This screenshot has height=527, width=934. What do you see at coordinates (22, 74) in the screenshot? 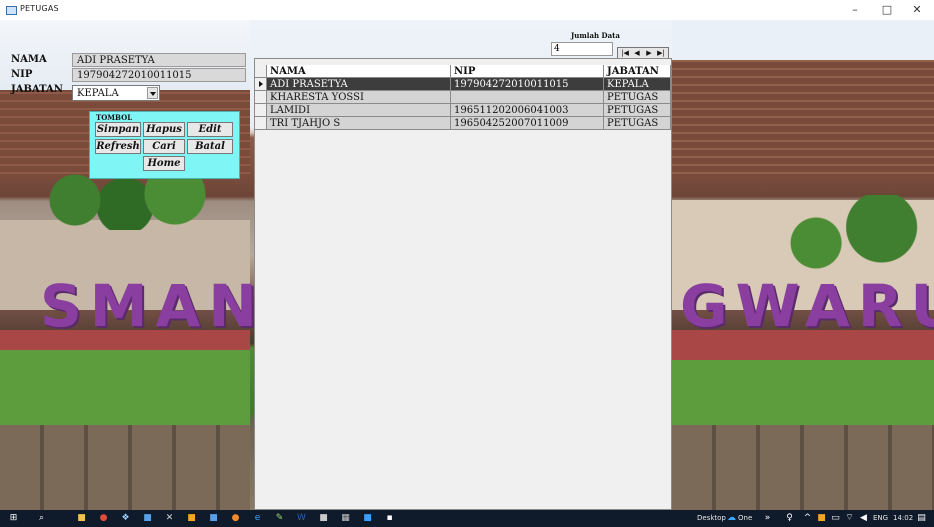
I see `nip-label: NIP` at bounding box center [22, 74].